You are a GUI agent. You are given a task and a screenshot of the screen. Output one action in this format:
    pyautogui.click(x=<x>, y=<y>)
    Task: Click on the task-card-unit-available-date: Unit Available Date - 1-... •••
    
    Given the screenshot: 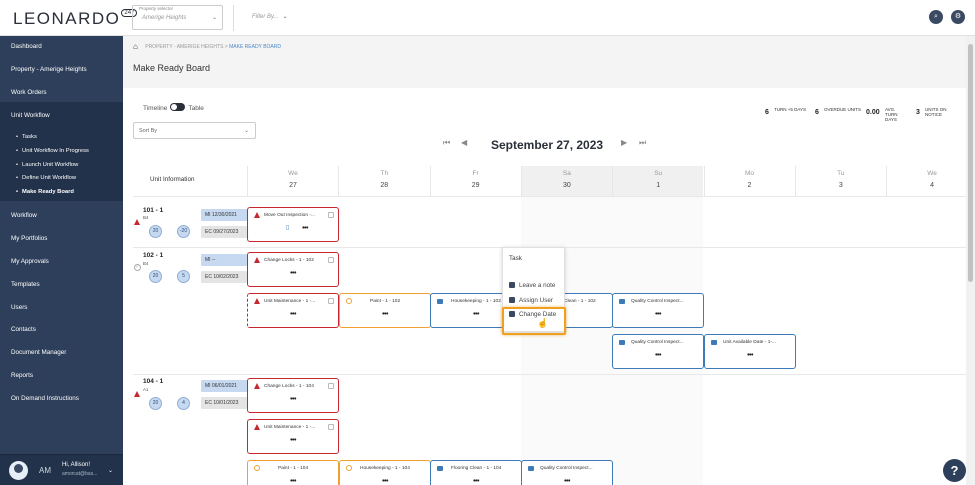 What is the action you would take?
    pyautogui.click(x=750, y=351)
    